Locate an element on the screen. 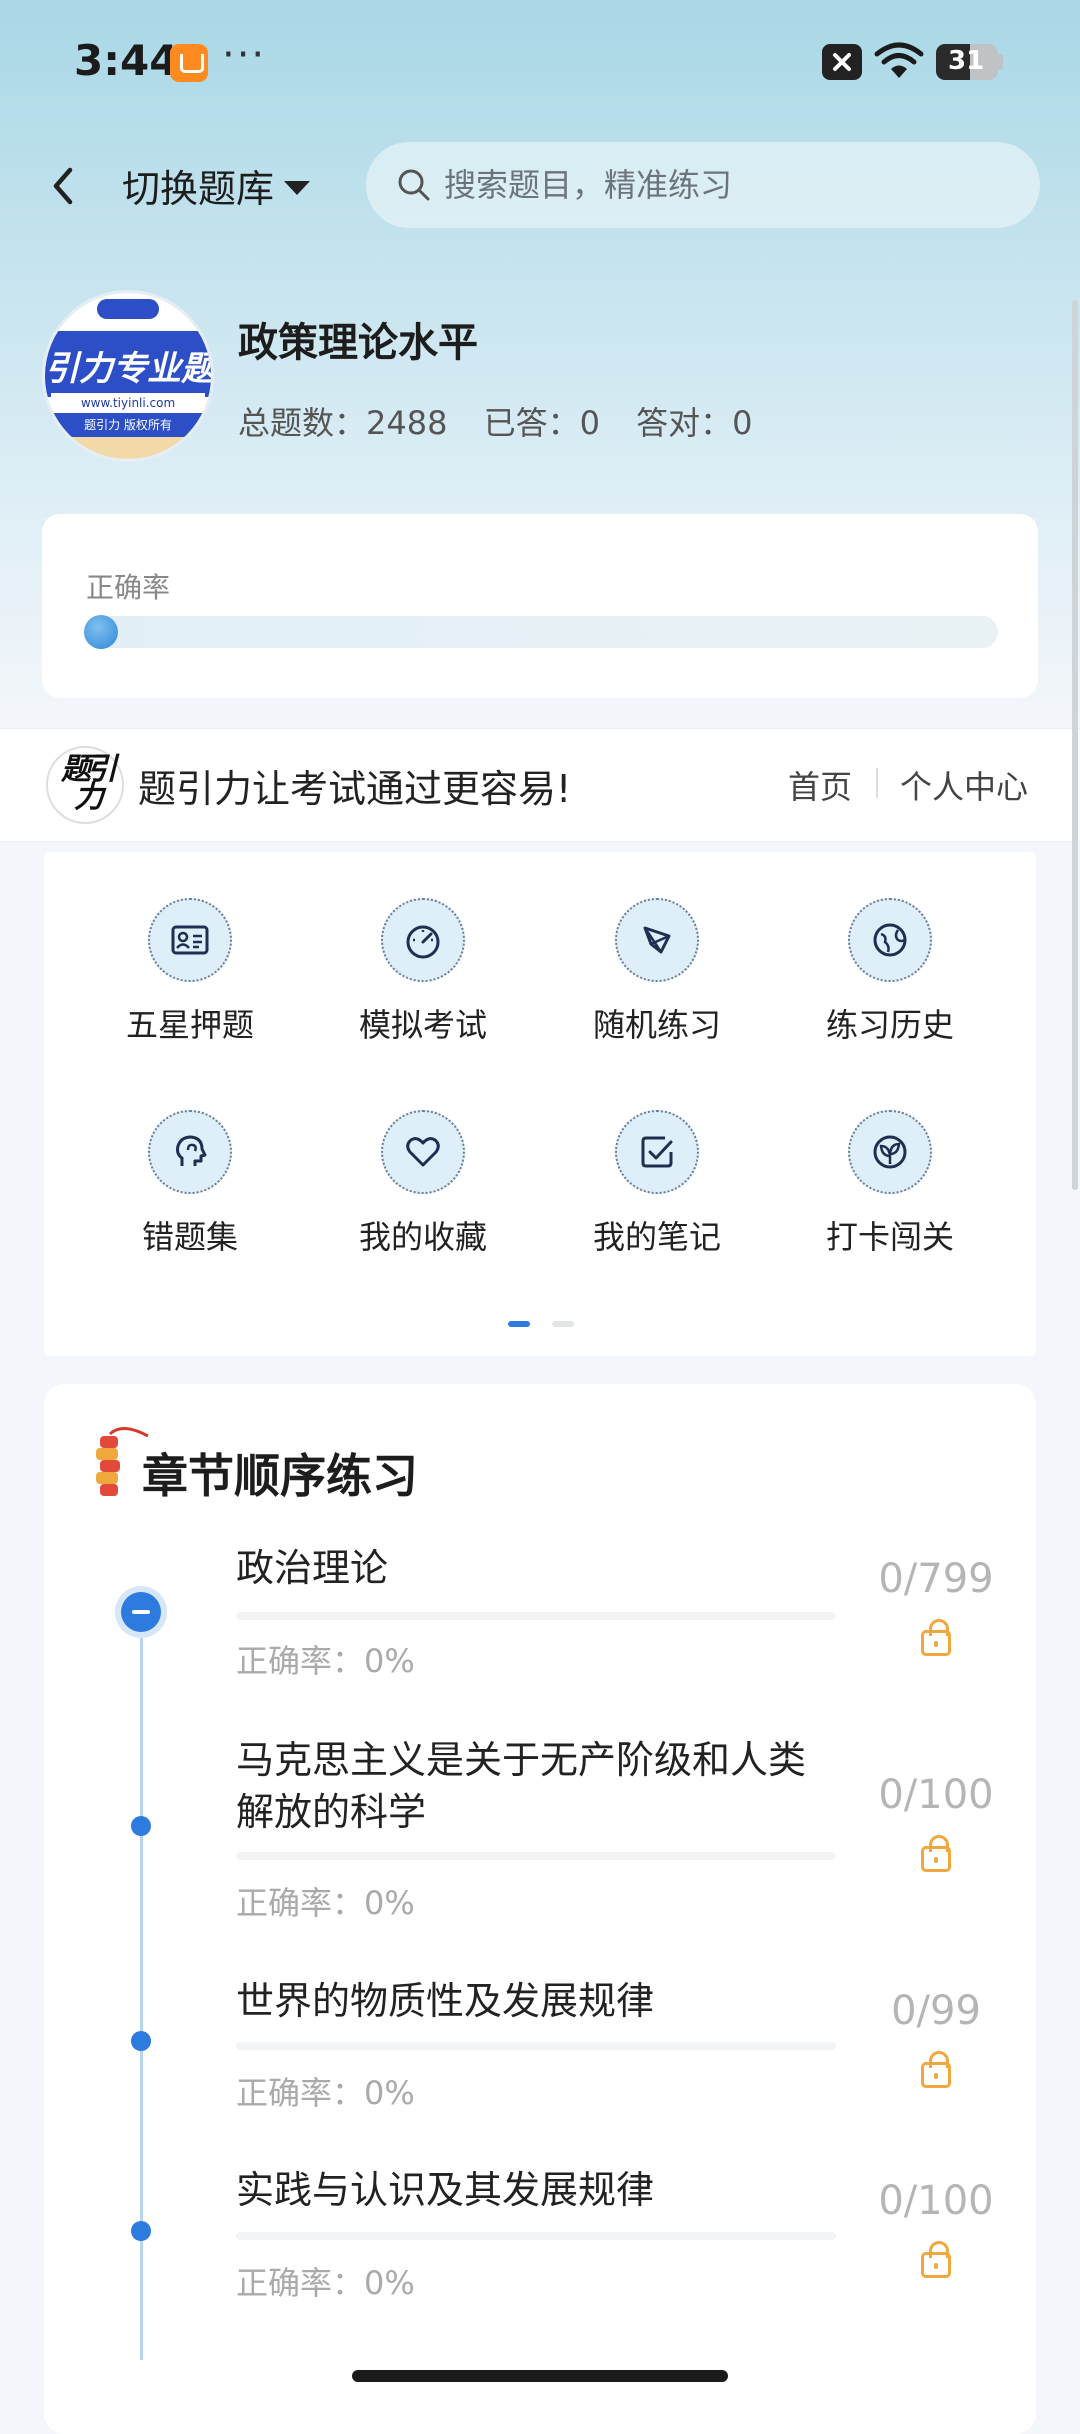 The image size is (1080, 2434). accuracy-progress-bar is located at coordinates (541, 632).